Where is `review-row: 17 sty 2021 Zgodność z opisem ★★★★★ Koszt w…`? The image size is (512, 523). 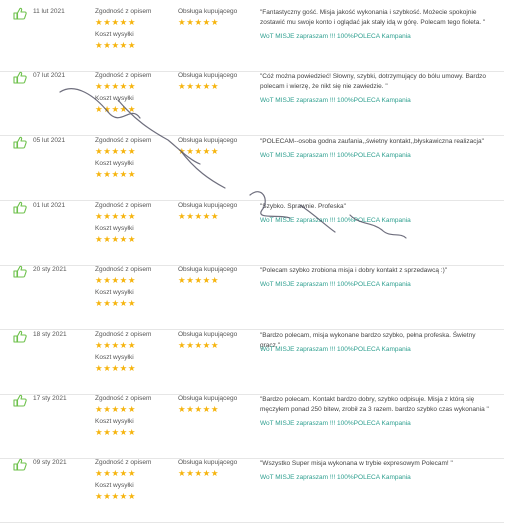 review-row: 17 sty 2021 Zgodność z opisem ★★★★★ Koszt w… is located at coordinates (252, 426).